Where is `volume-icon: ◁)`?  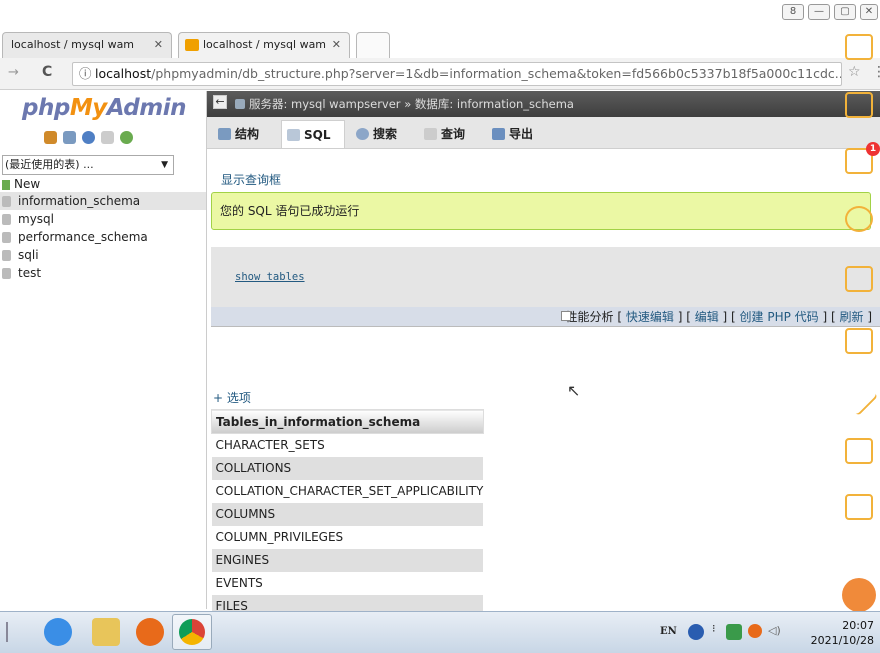 volume-icon: ◁) is located at coordinates (774, 630).